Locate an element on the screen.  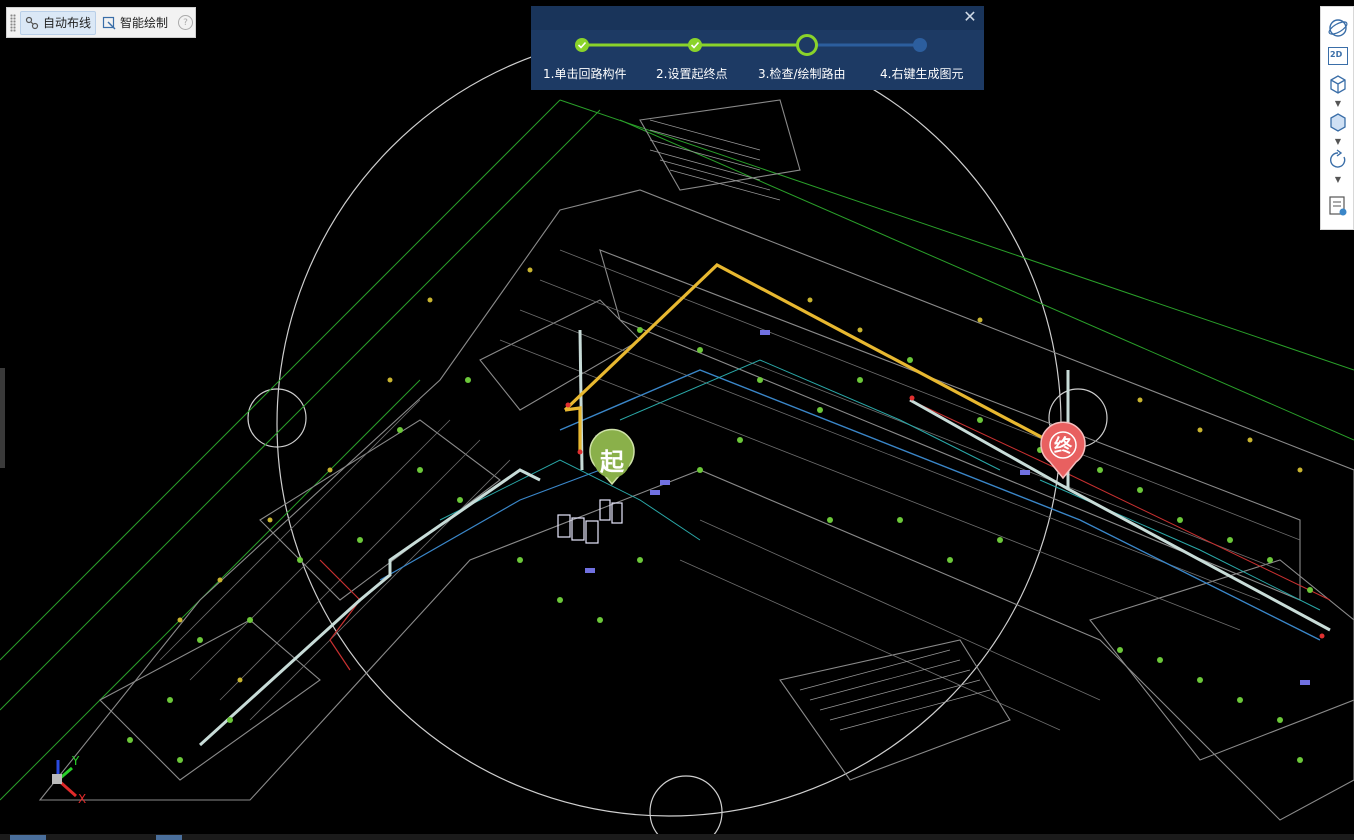
rotate-icon is located at coordinates (1338, 160).